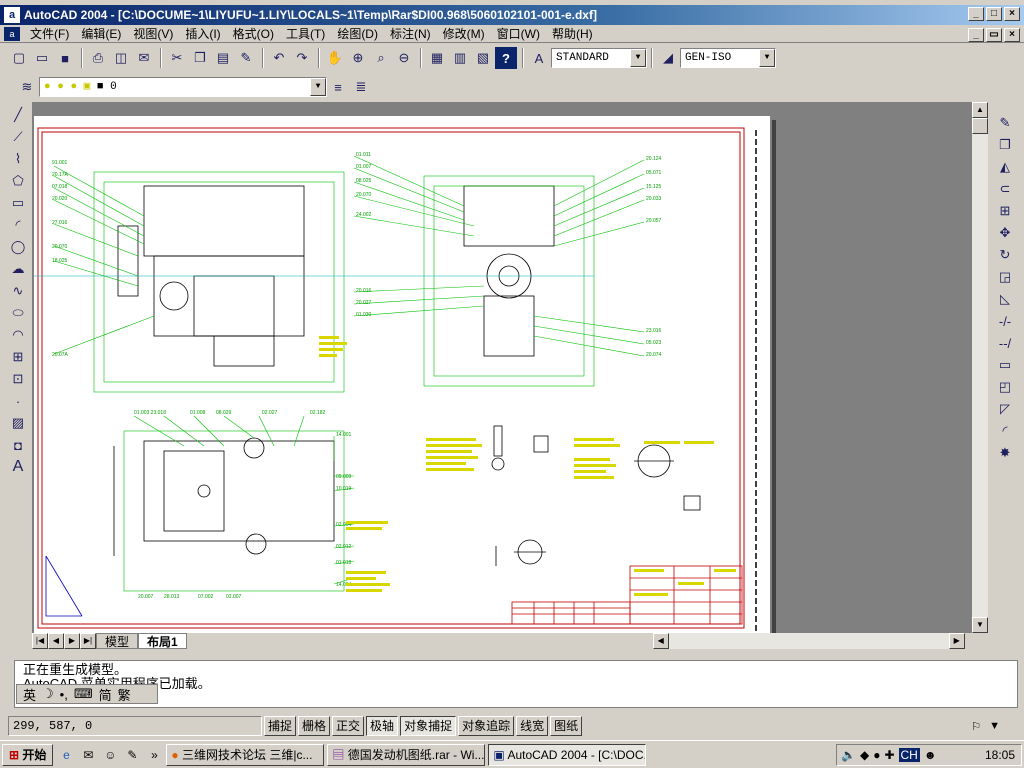 This screenshot has width=1024, height=768. Describe the element at coordinates (124, 694) in the screenshot. I see `ime-traditional: 繁` at that location.